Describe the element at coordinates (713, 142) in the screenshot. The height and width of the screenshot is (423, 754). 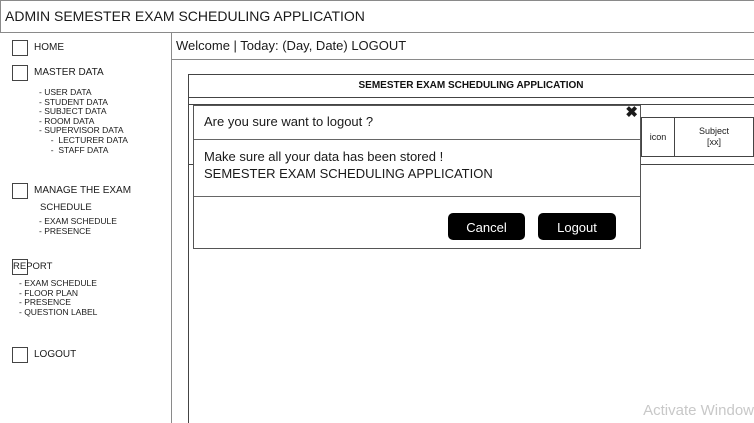
I see `subject-header-line2: [xx]` at that location.